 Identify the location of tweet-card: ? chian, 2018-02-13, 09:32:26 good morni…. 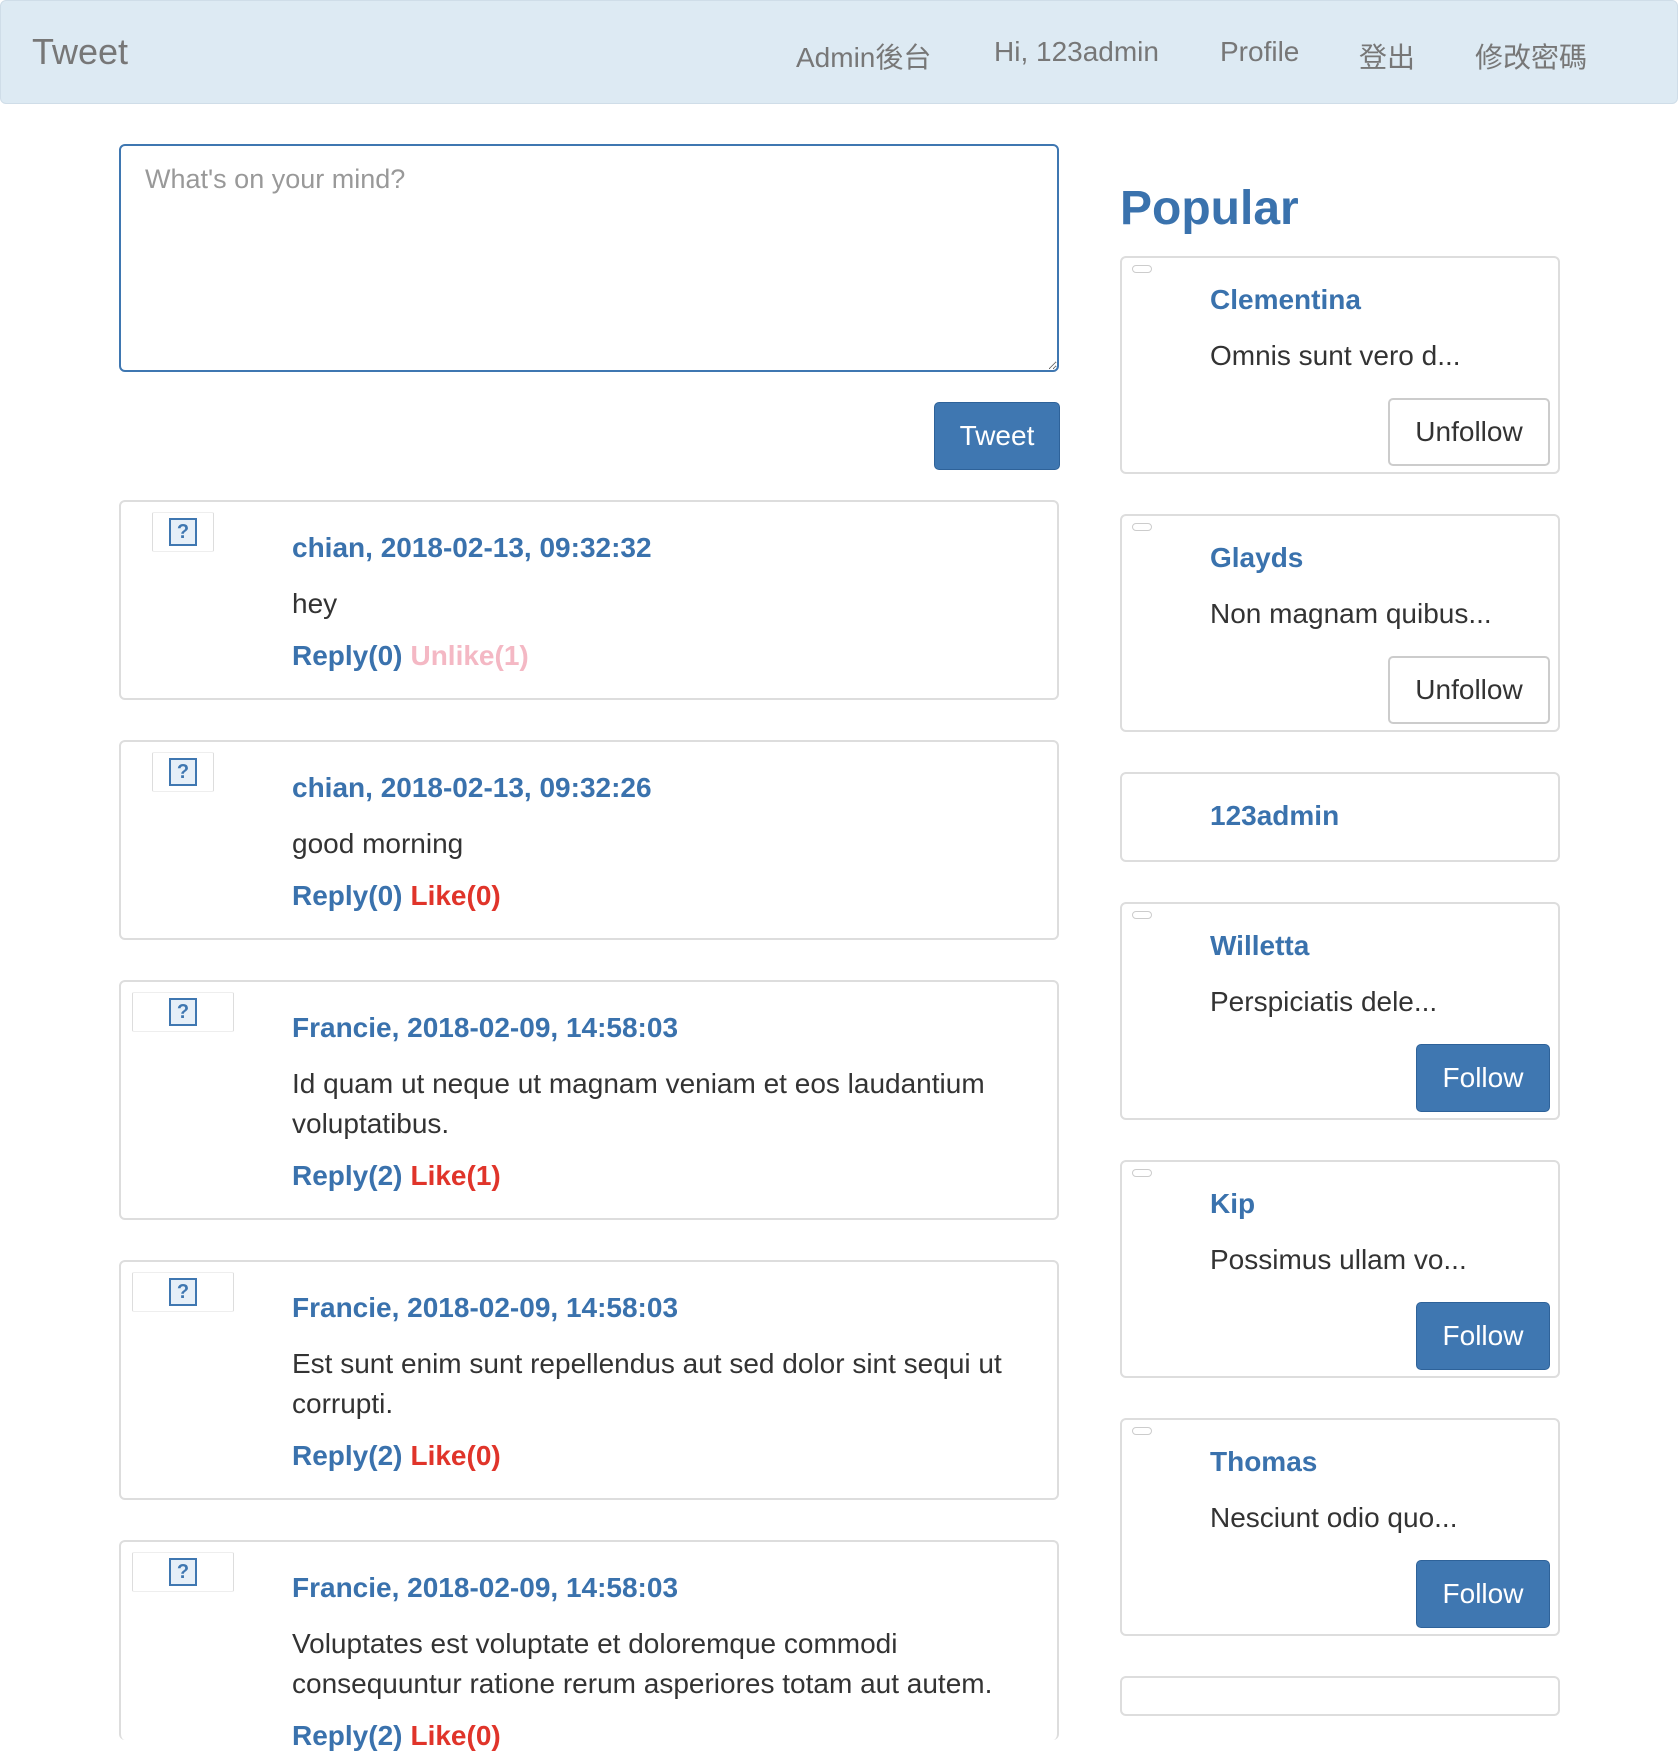
(589, 840).